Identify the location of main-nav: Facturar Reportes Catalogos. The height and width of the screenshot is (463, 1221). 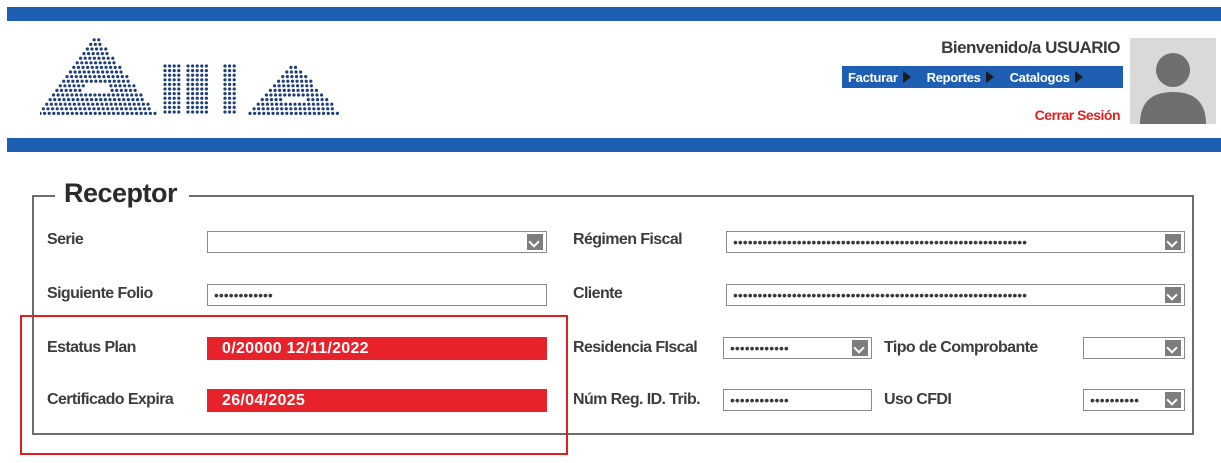
(982, 77).